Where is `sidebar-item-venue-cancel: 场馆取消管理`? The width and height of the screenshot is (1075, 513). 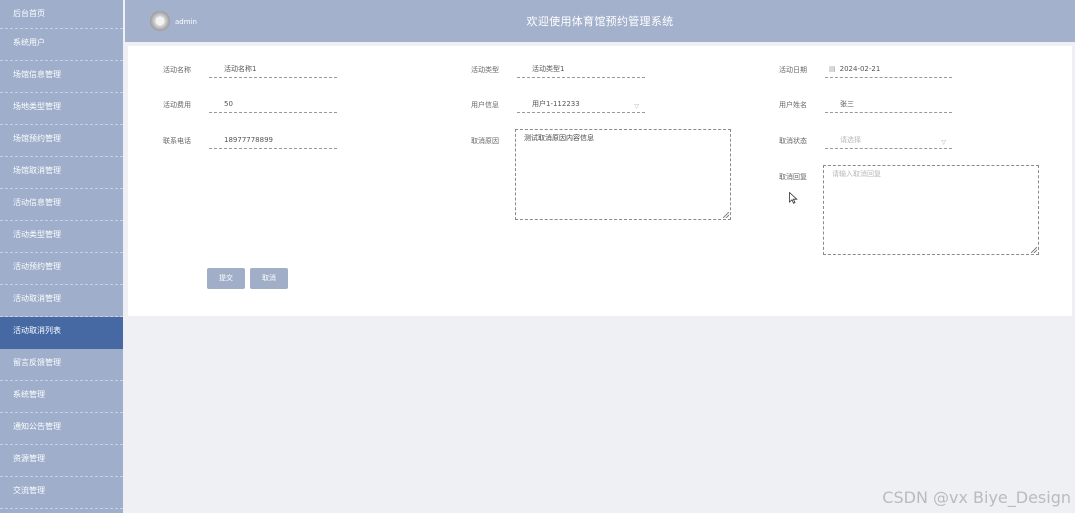 sidebar-item-venue-cancel: 场馆取消管理 is located at coordinates (61, 173).